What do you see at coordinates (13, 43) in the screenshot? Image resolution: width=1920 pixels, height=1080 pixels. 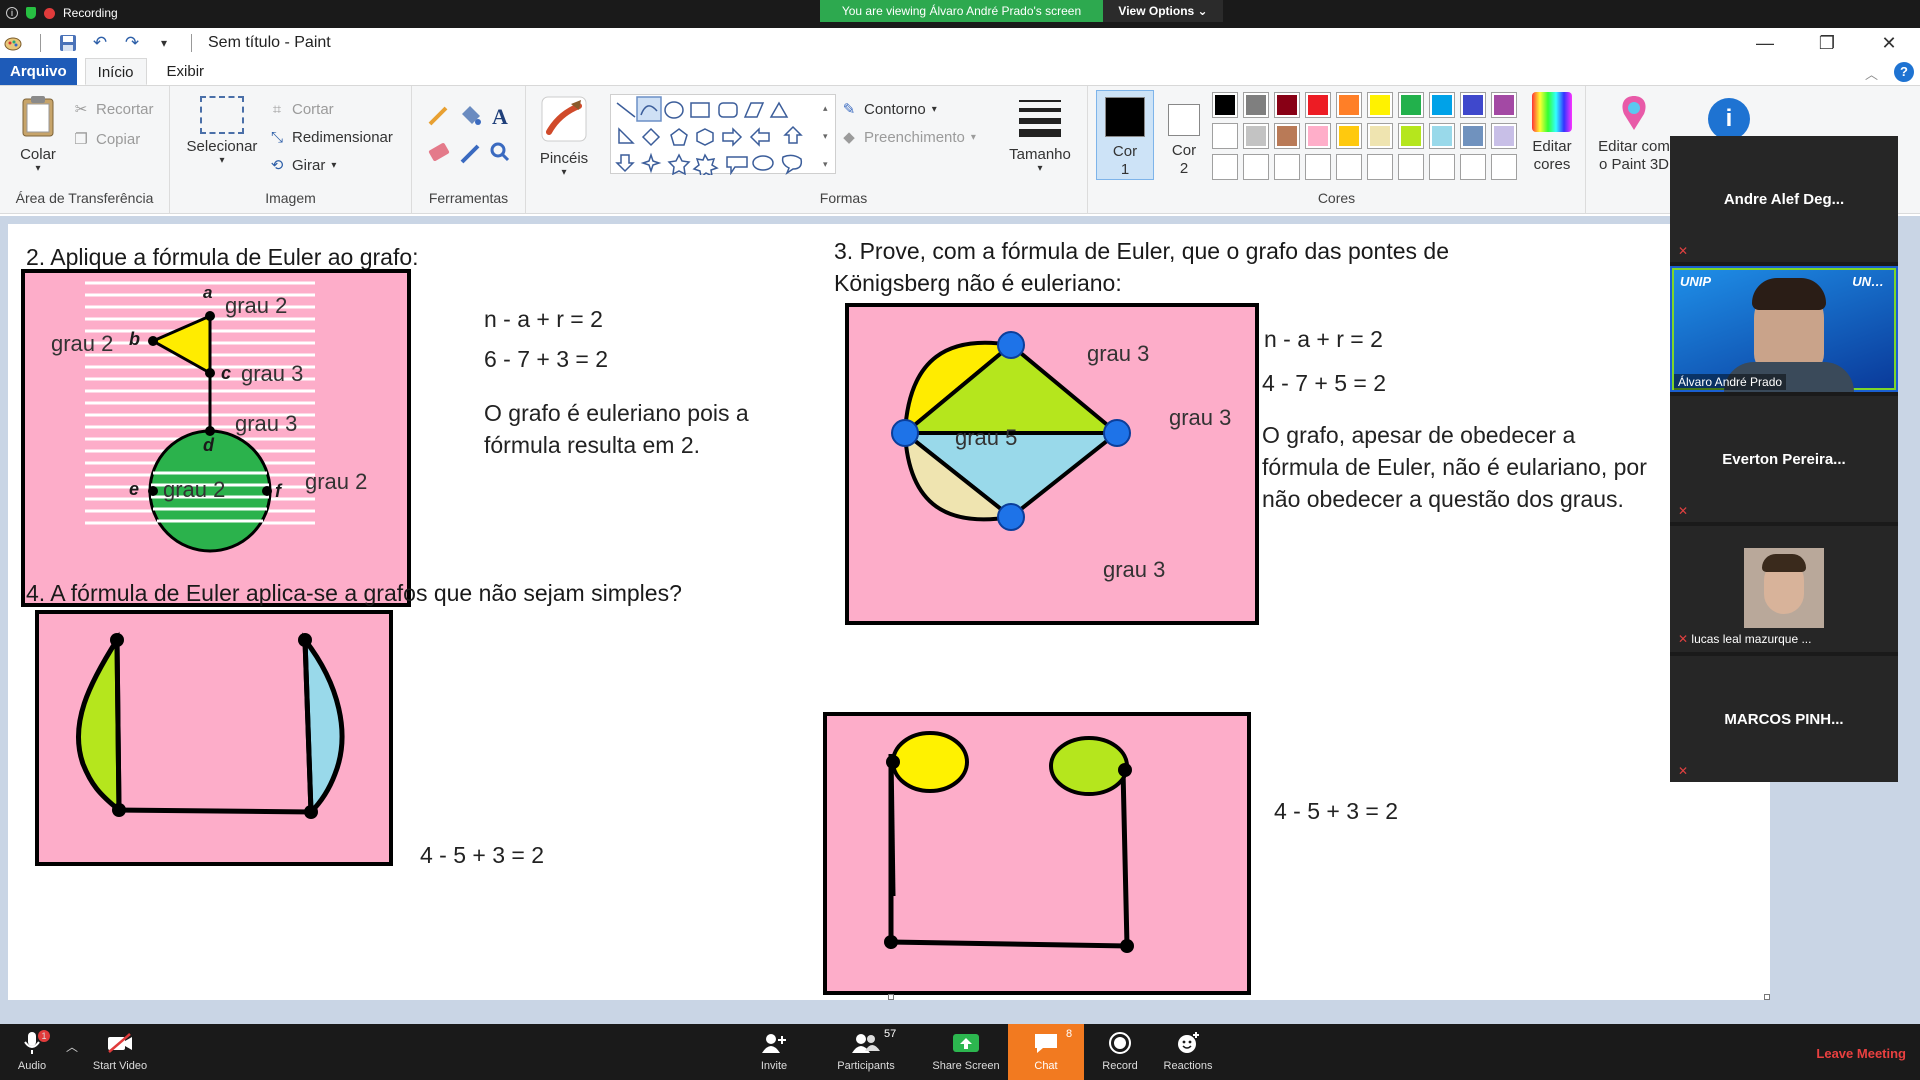 I see `paint-app-icon` at bounding box center [13, 43].